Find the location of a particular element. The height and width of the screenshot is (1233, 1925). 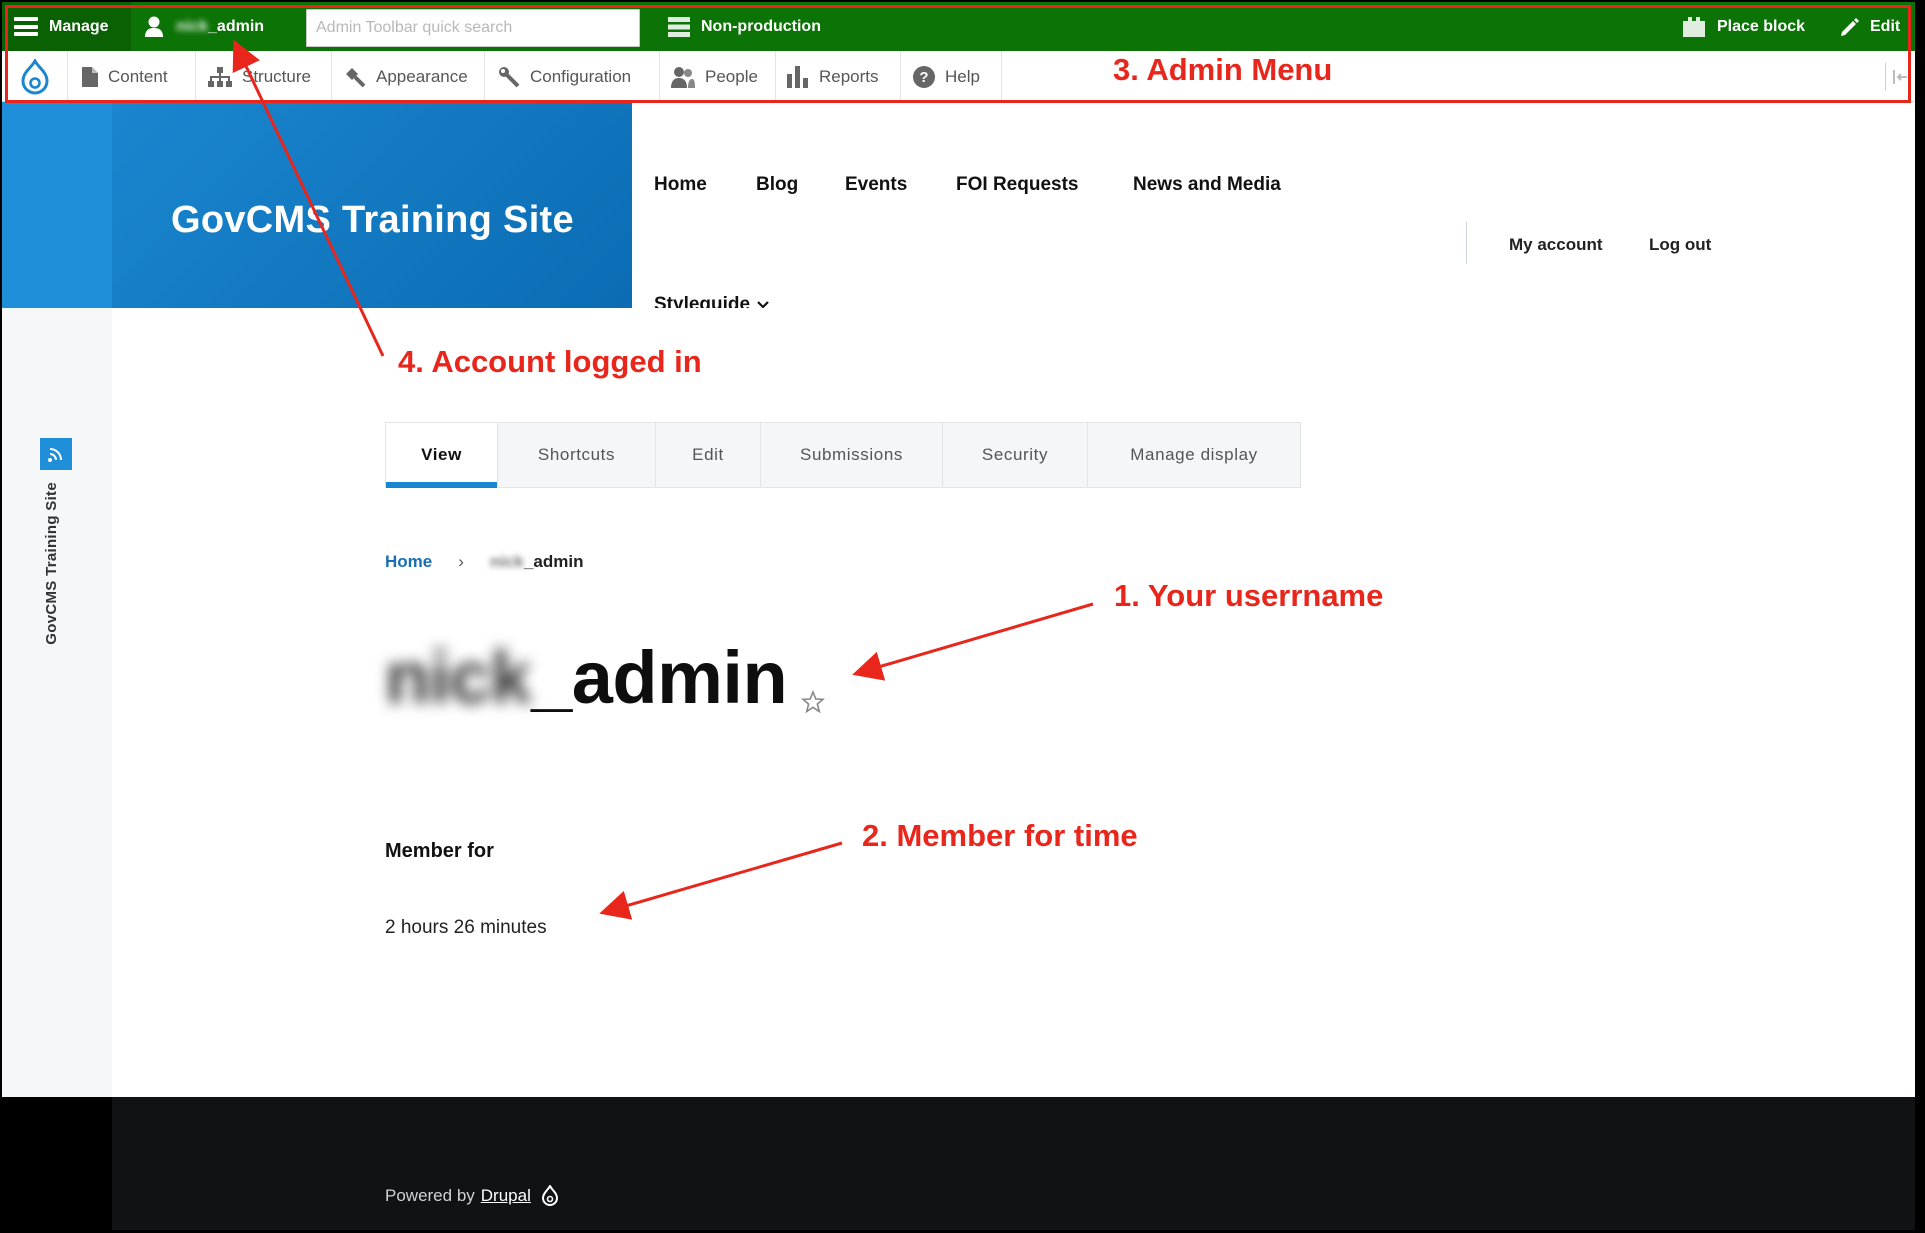

place-block-button: Place block is located at coordinates (1744, 26).